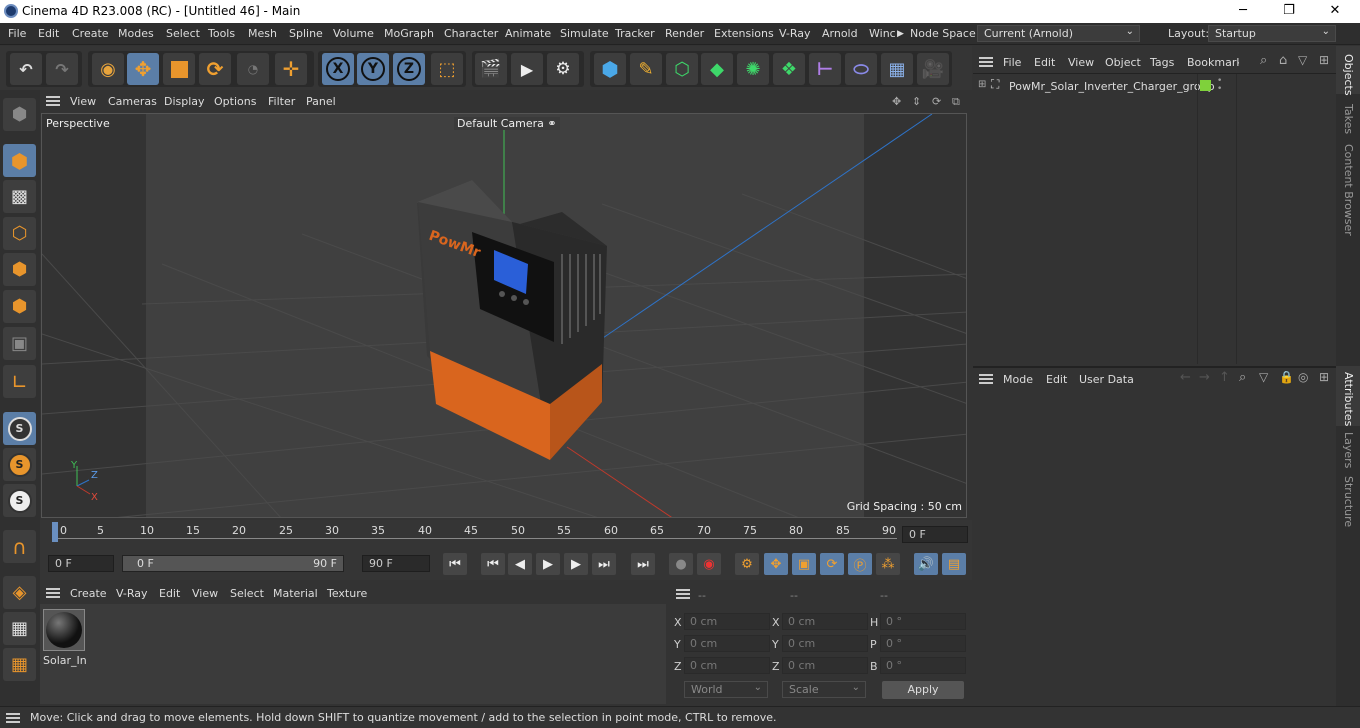 This screenshot has width=1360, height=728. I want to click on key-rotation-icon: ⟳, so click(832, 564).